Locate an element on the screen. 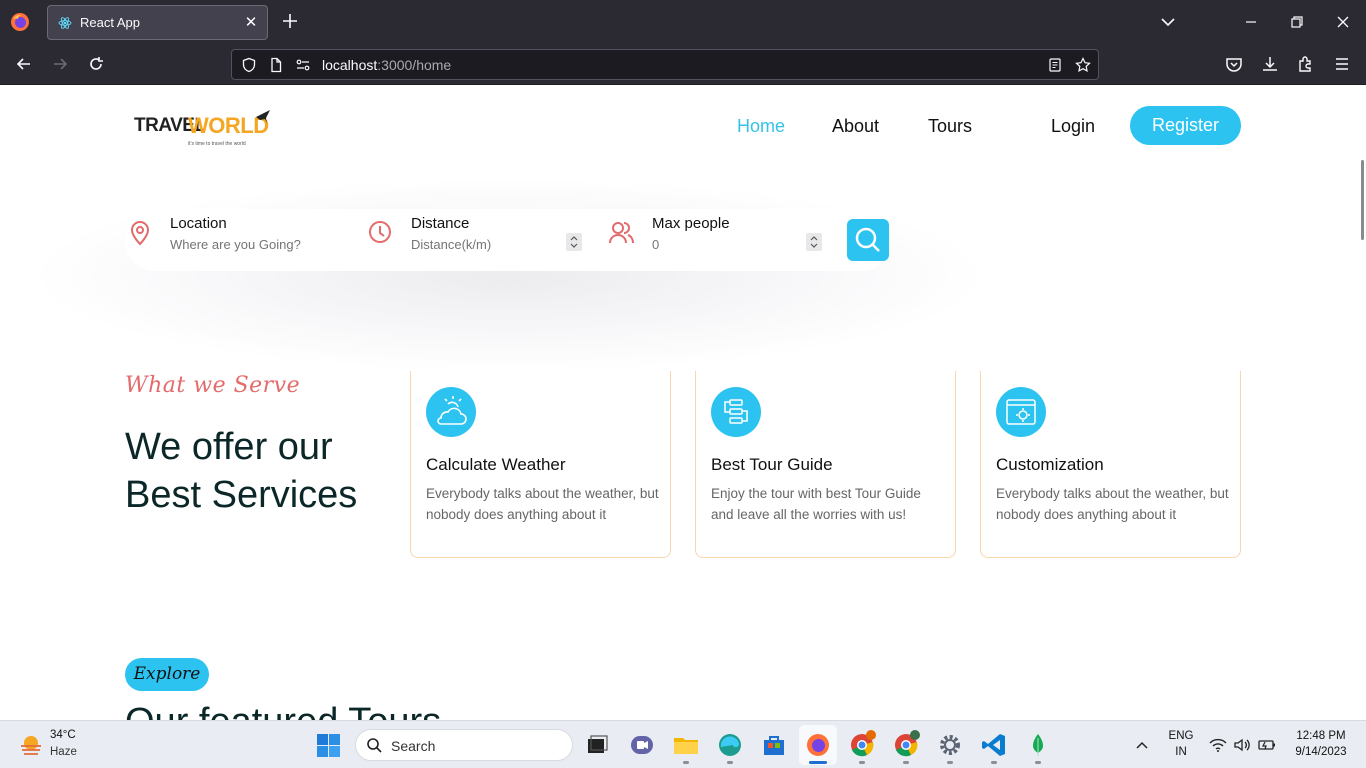  reader-view-icon is located at coordinates (1055, 65).